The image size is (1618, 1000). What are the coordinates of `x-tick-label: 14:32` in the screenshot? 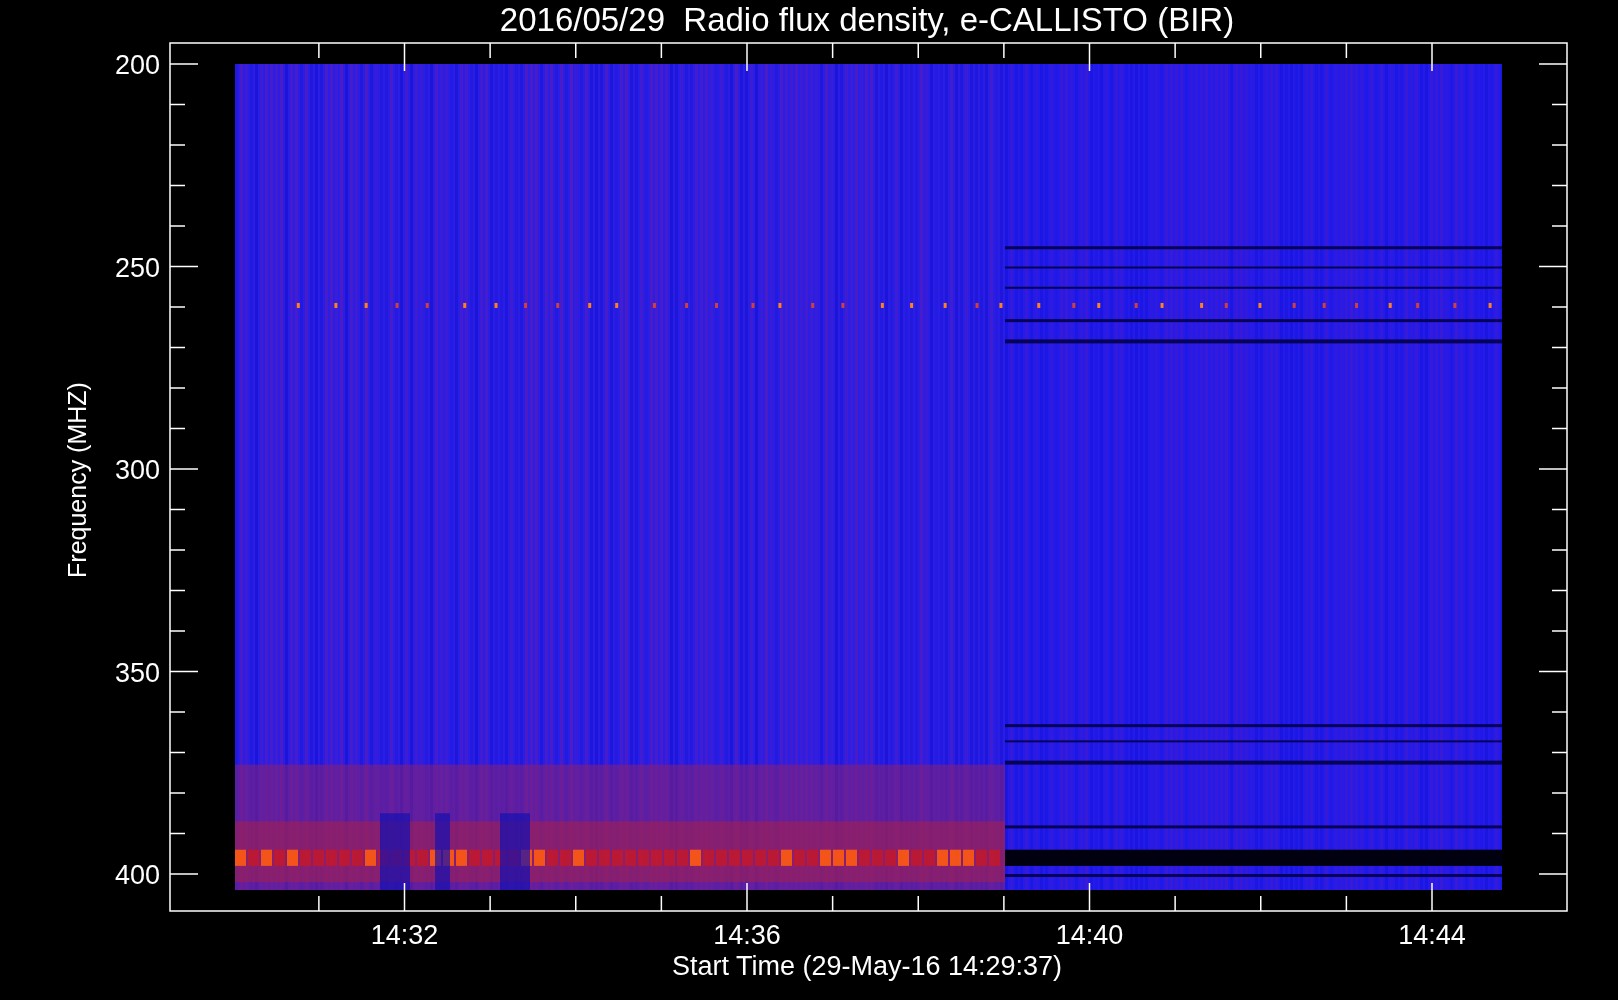 It's located at (404, 935).